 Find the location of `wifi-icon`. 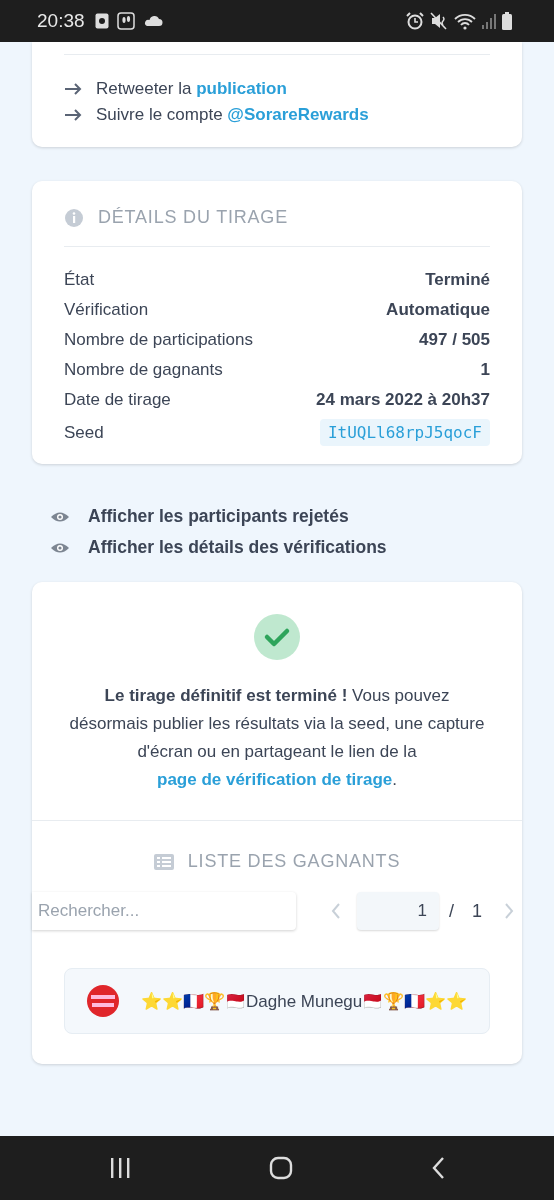

wifi-icon is located at coordinates (465, 21).